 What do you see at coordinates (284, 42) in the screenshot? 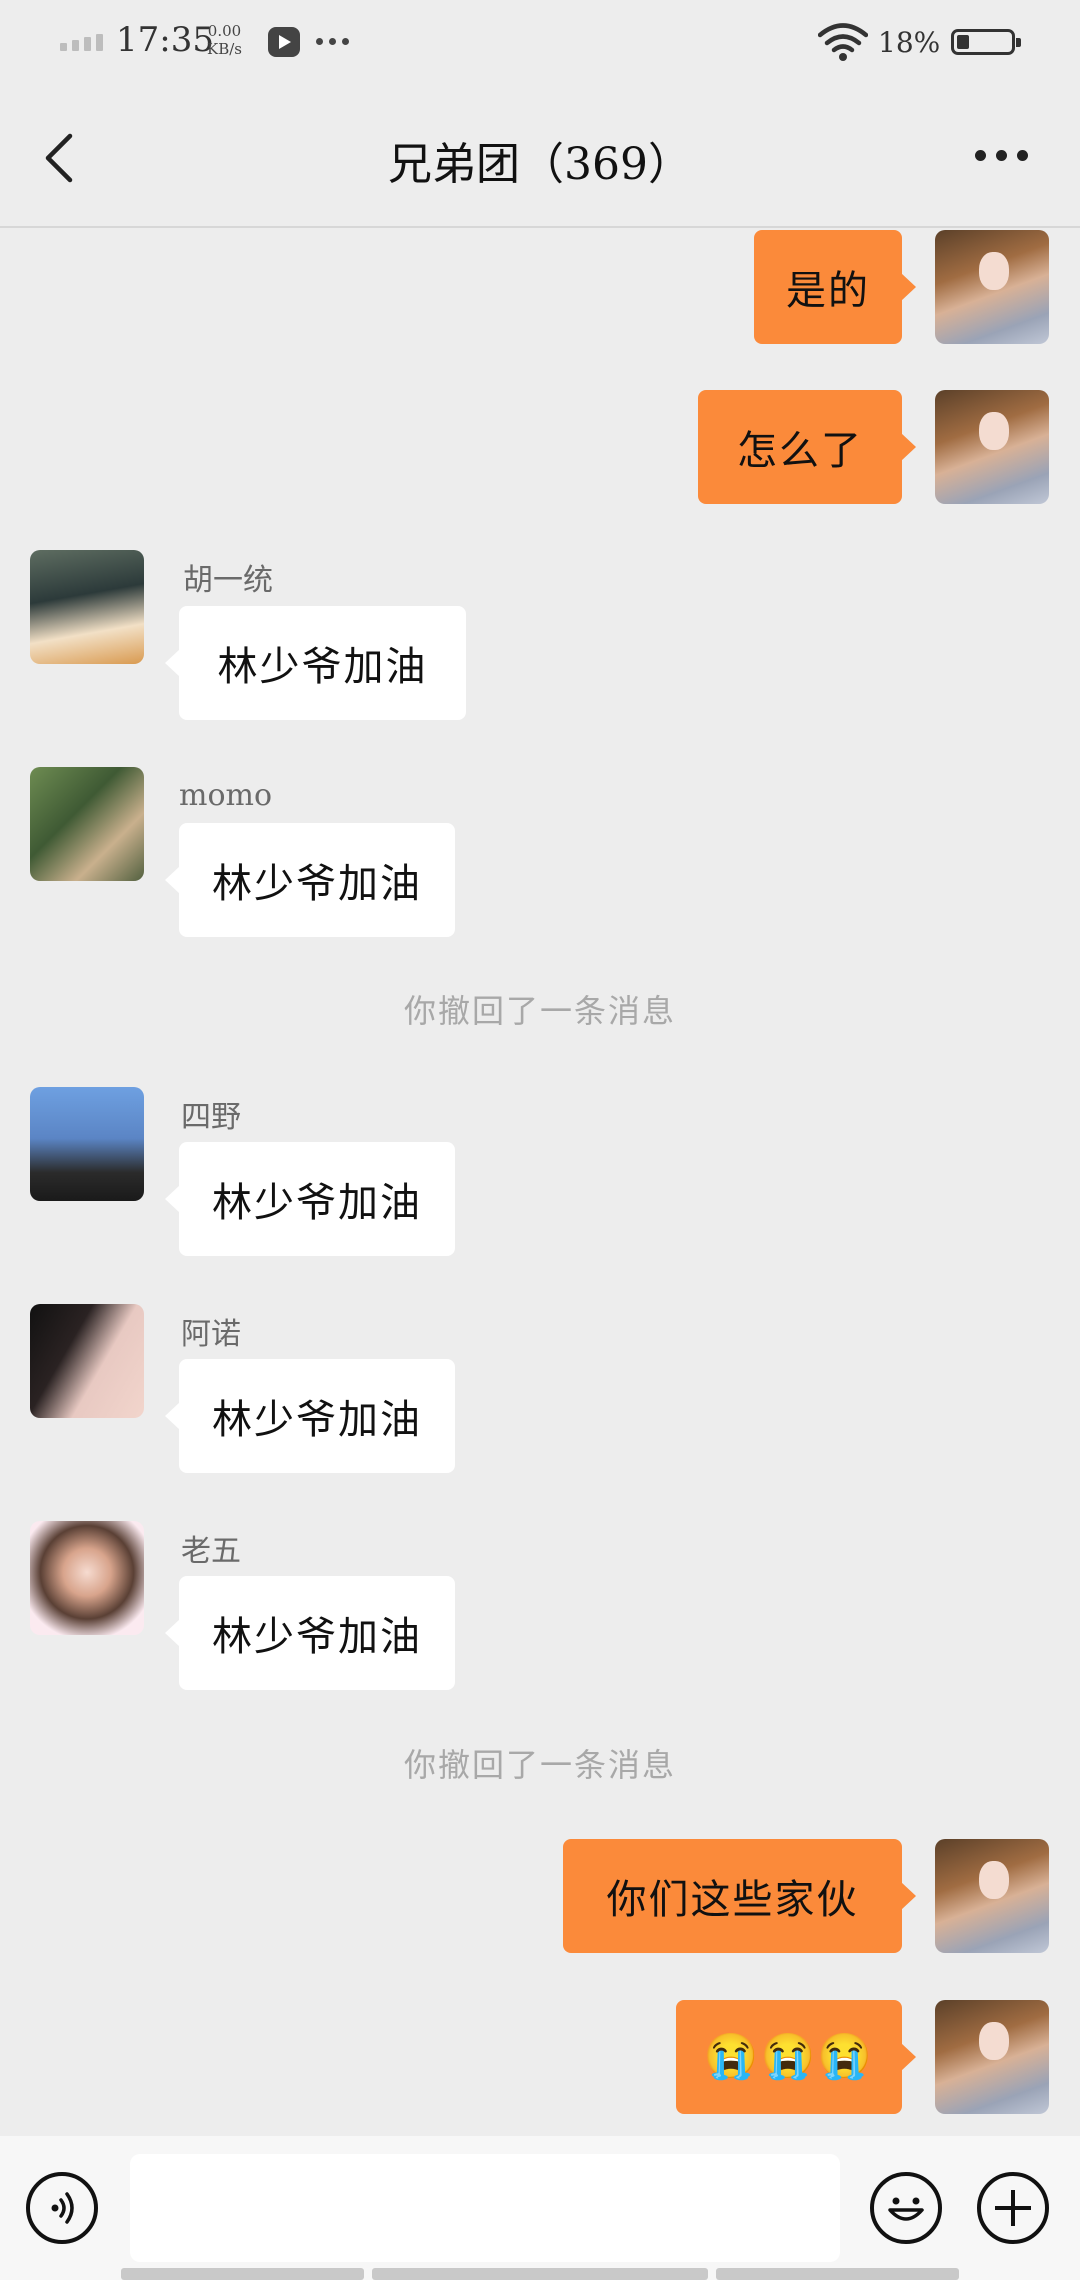
I see `media-play-icon` at bounding box center [284, 42].